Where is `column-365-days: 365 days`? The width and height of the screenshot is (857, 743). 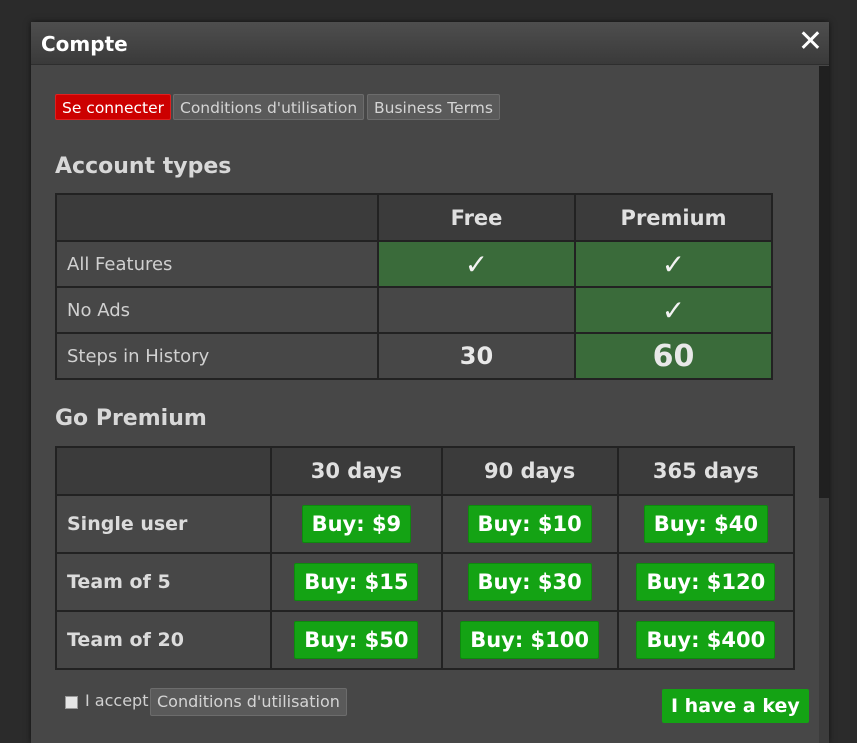
column-365-days: 365 days is located at coordinates (706, 471).